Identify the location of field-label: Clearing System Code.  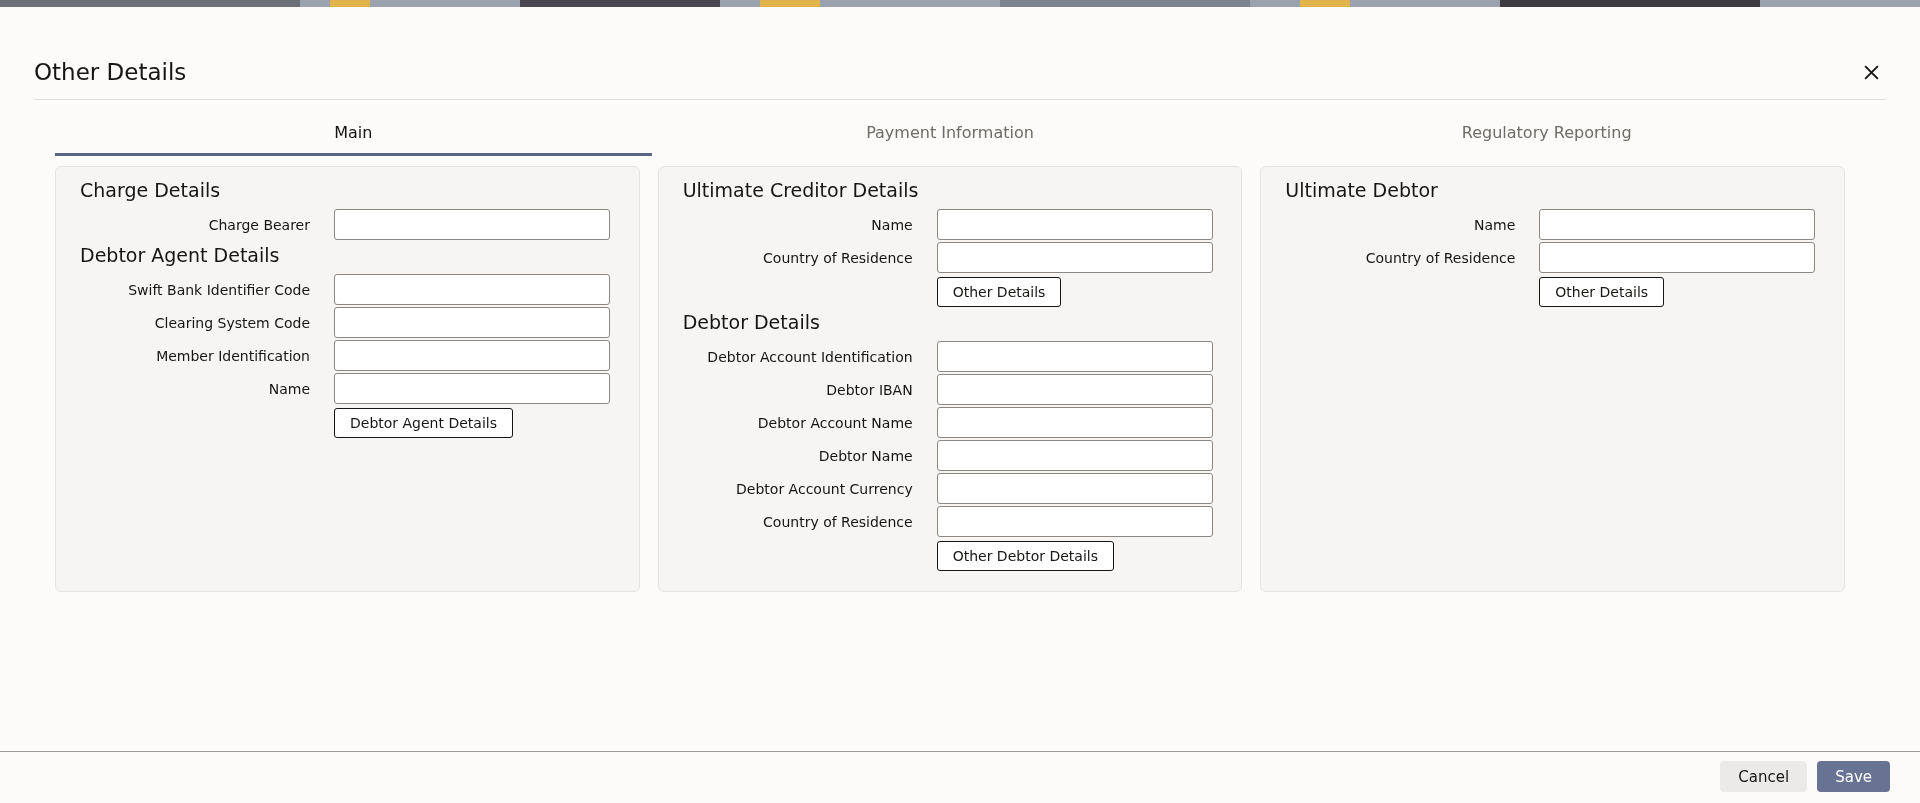
(231, 322).